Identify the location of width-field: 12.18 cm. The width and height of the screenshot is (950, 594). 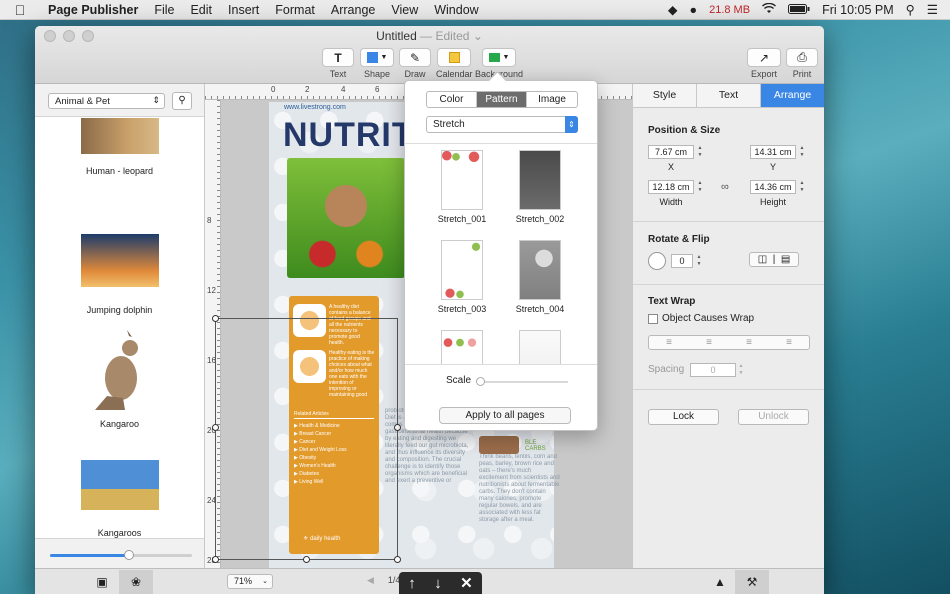
(671, 187).